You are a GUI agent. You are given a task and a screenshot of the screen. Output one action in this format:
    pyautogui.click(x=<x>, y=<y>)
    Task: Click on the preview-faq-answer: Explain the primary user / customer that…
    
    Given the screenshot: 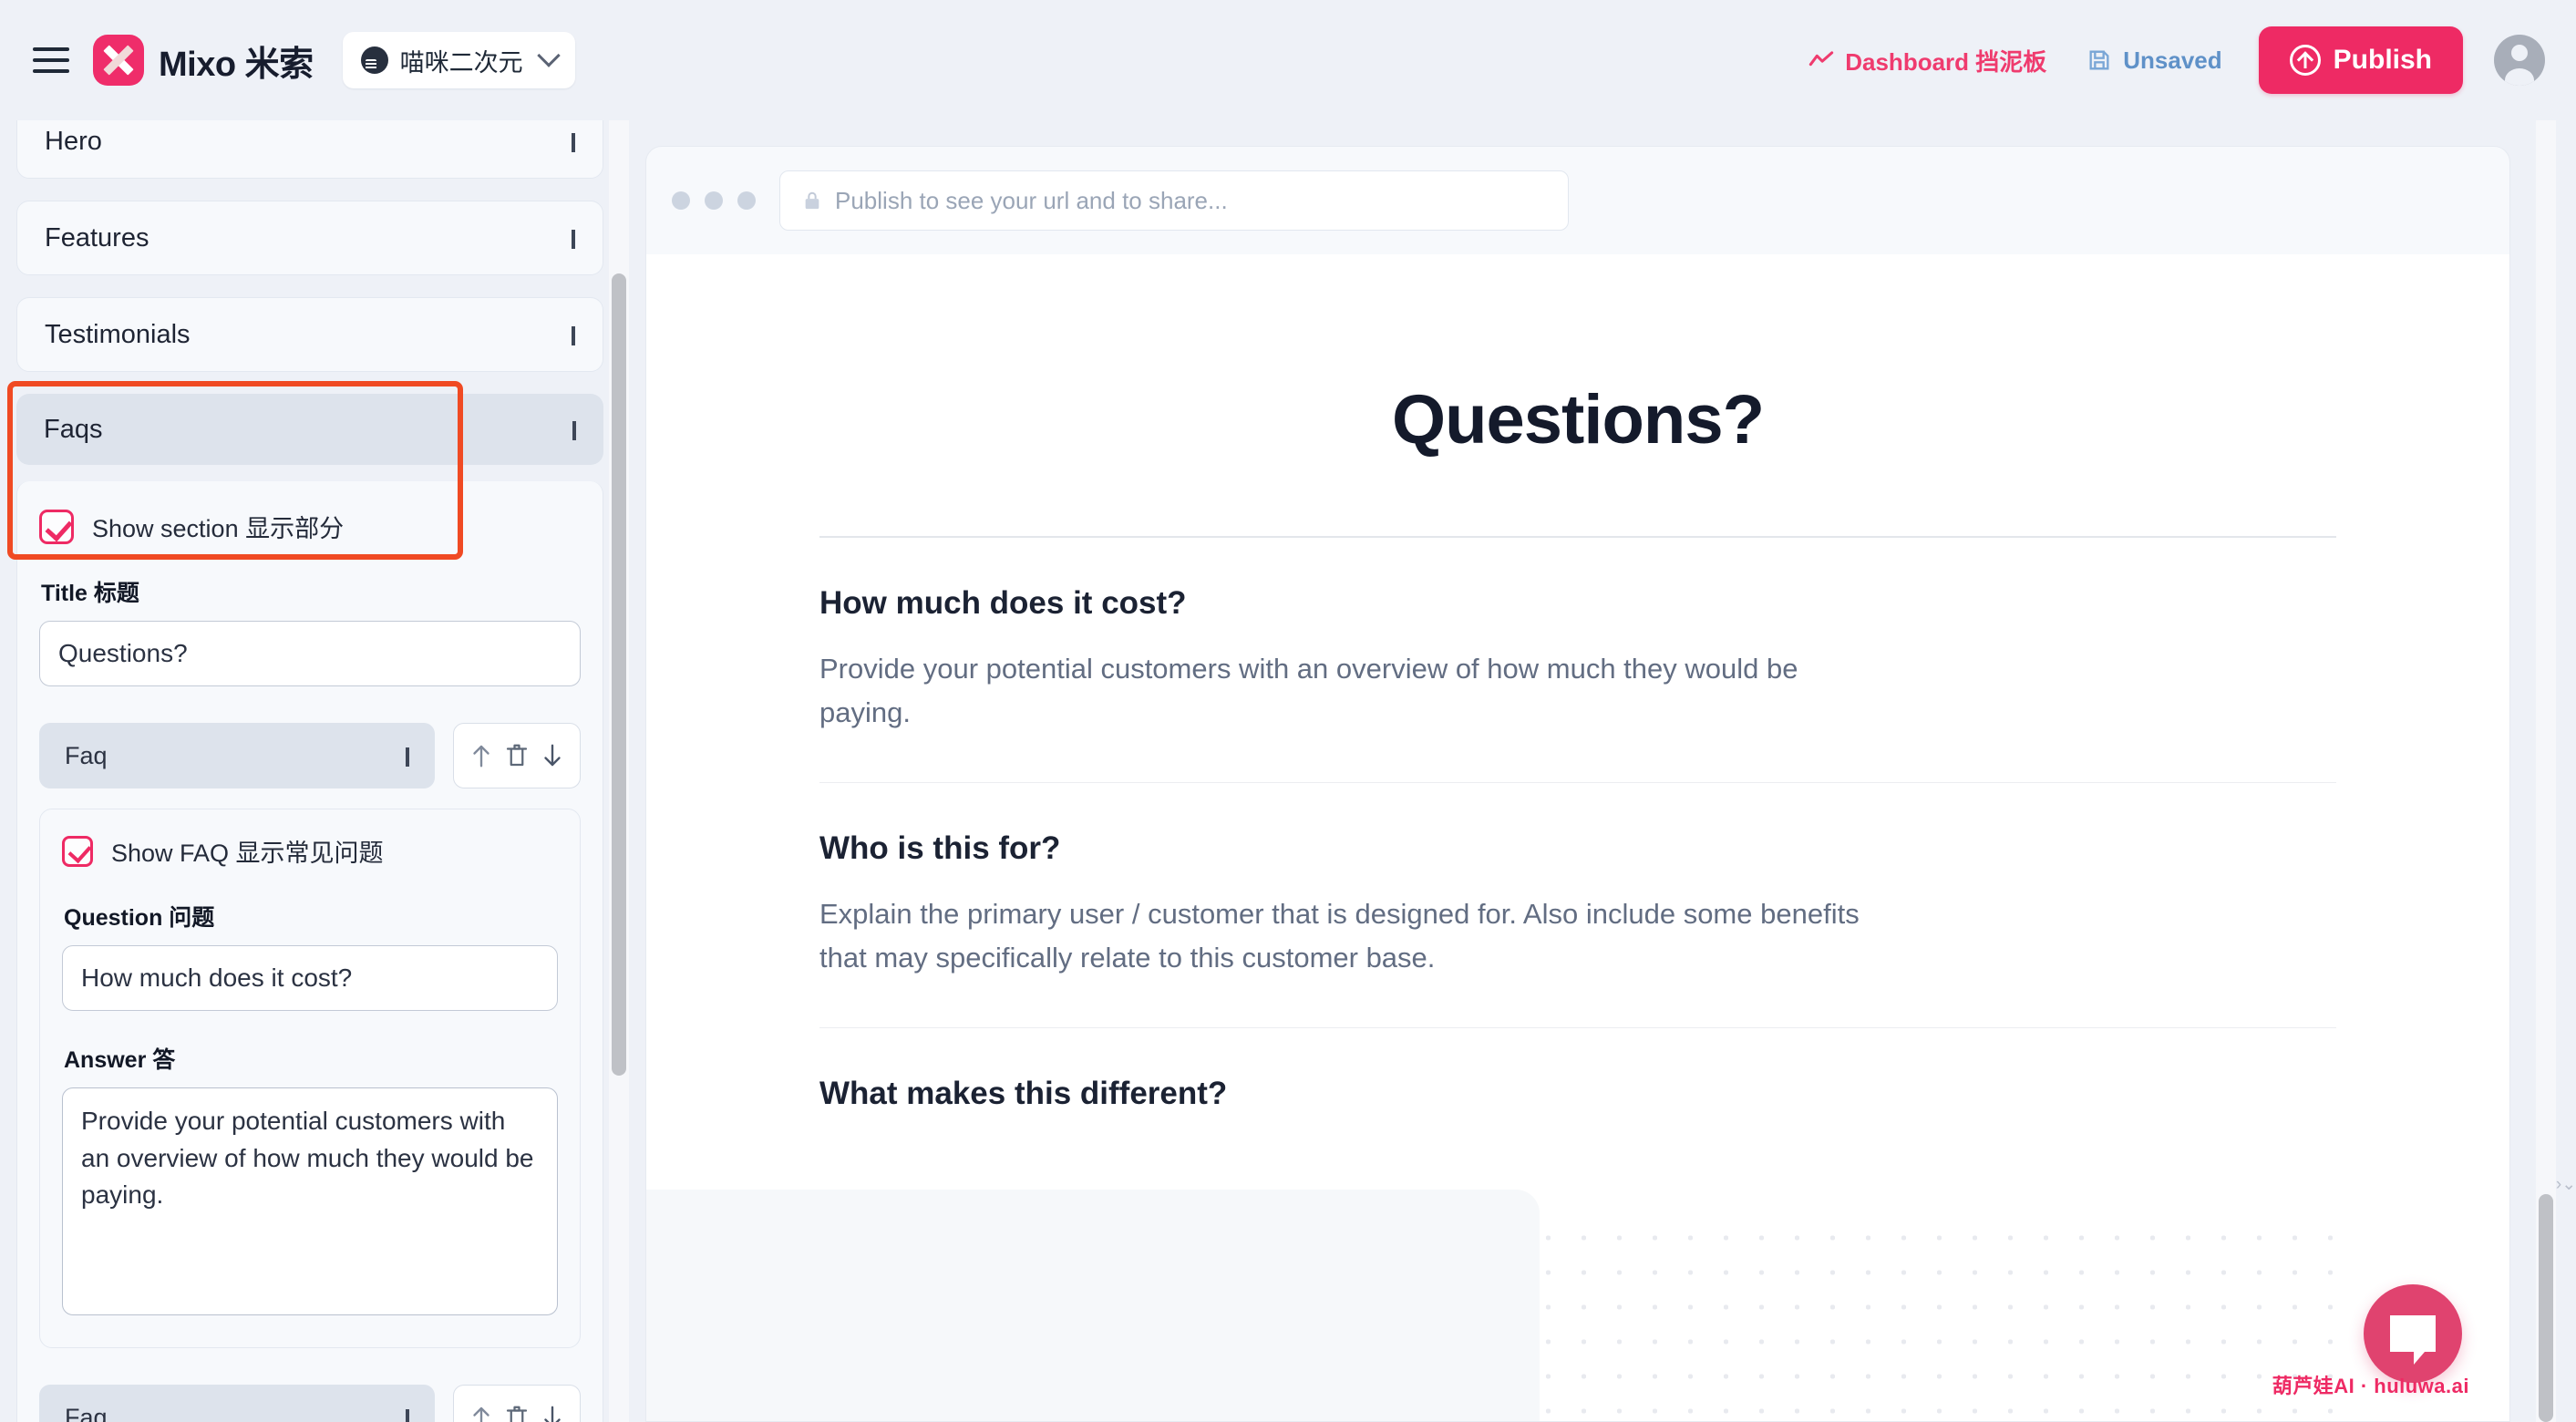 What is the action you would take?
    pyautogui.click(x=1339, y=936)
    